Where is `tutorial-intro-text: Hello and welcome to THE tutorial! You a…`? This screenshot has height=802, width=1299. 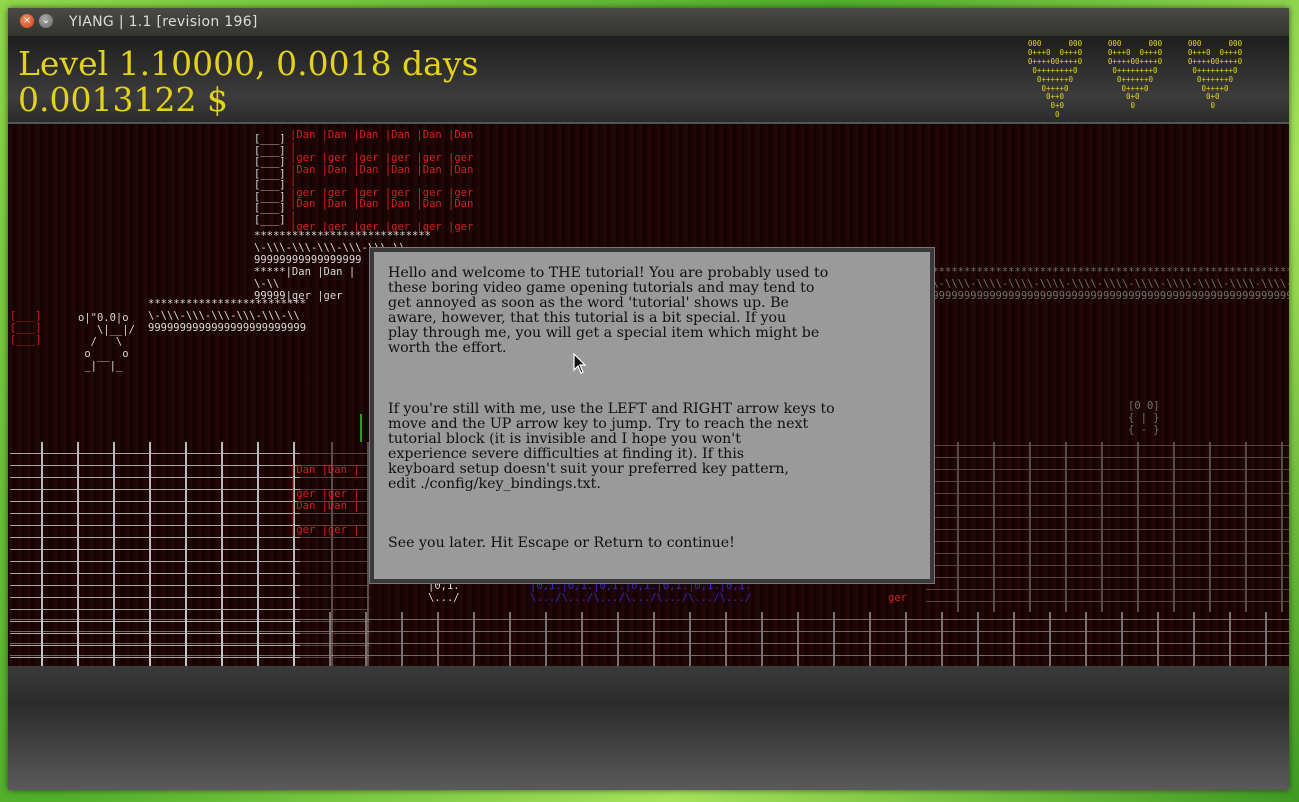 tutorial-intro-text: Hello and welcome to THE tutorial! You a… is located at coordinates (608, 310).